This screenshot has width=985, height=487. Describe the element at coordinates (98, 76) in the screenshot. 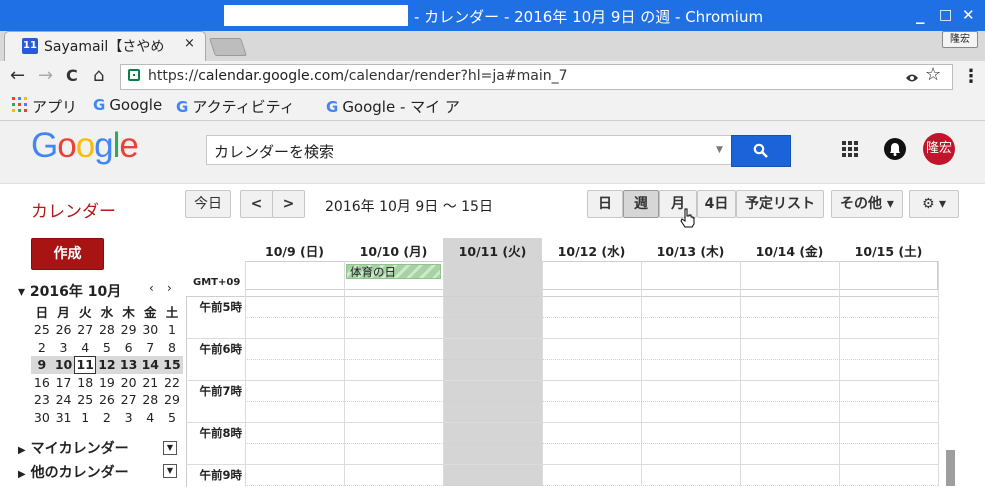

I see `home-button: ⌂` at that location.